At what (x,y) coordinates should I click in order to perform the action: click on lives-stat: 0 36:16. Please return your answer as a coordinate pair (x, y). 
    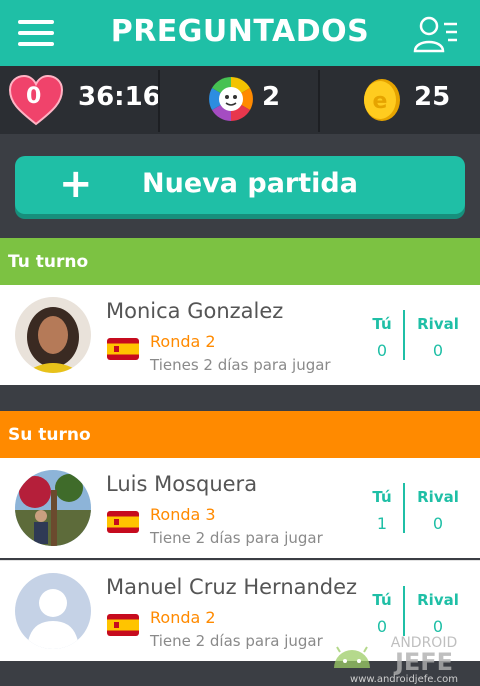
    Looking at the image, I should click on (80, 100).